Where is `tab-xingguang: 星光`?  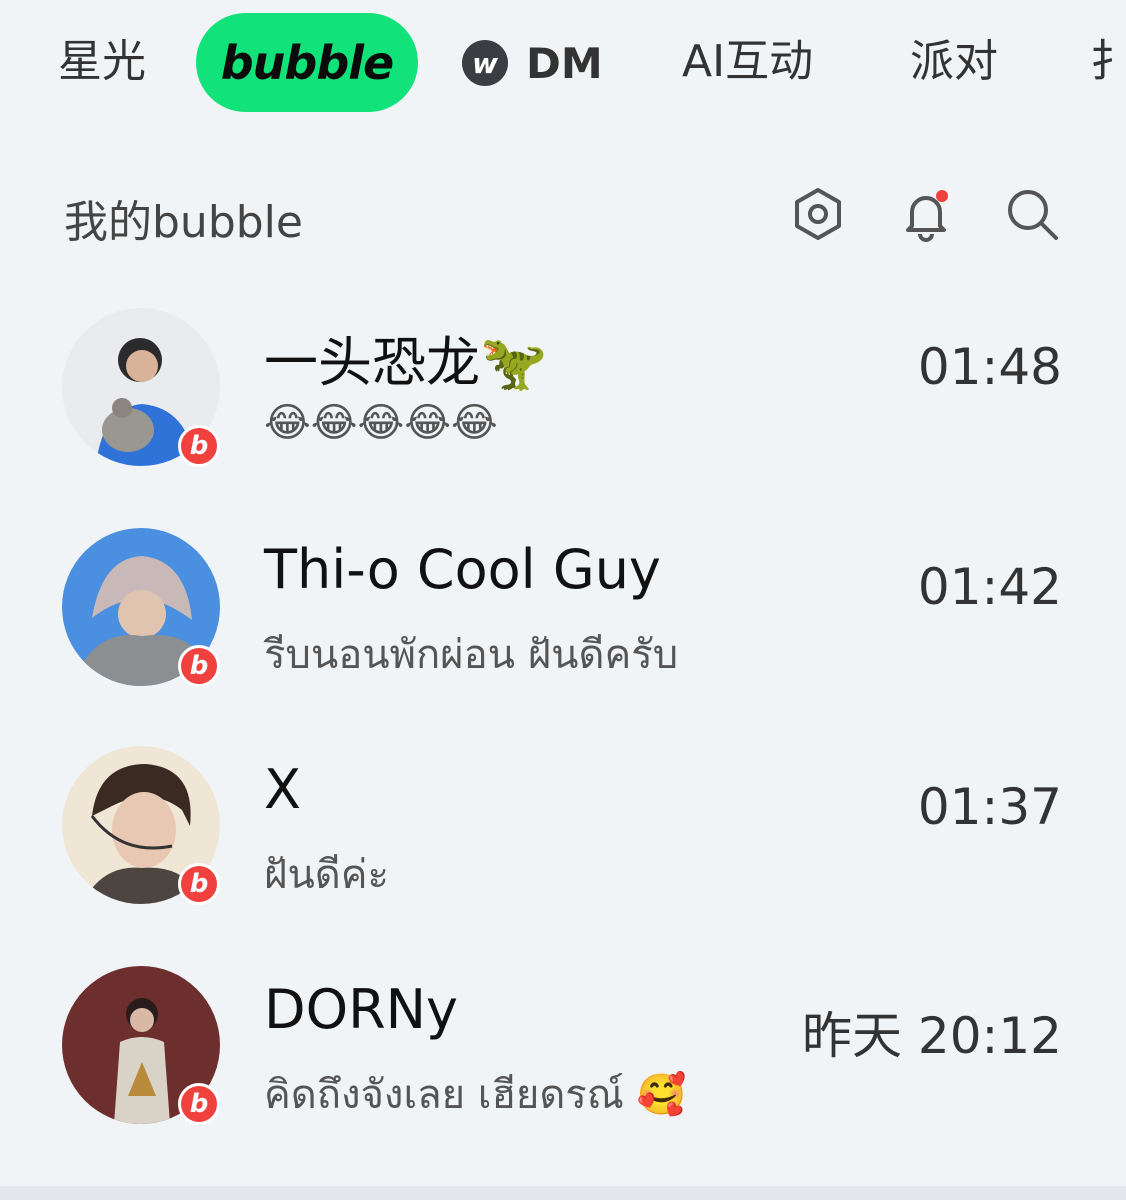 tab-xingguang: 星光 is located at coordinates (102, 62).